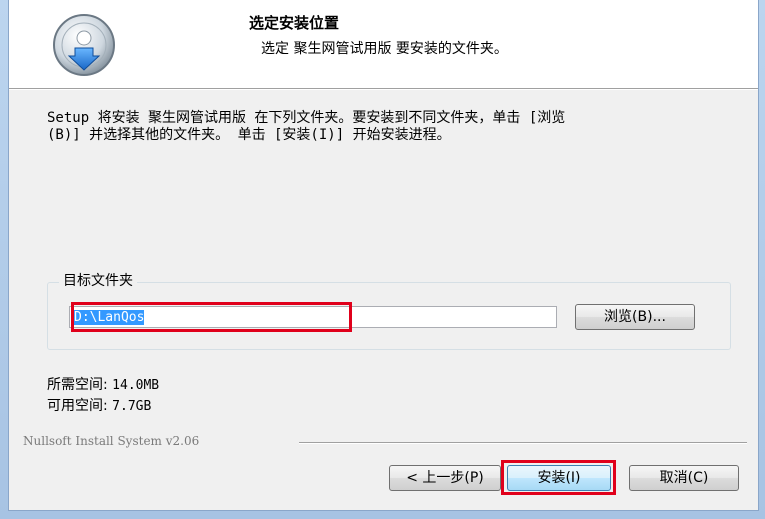  What do you see at coordinates (109, 317) in the screenshot?
I see `path-selected-text: D:\LanQos` at bounding box center [109, 317].